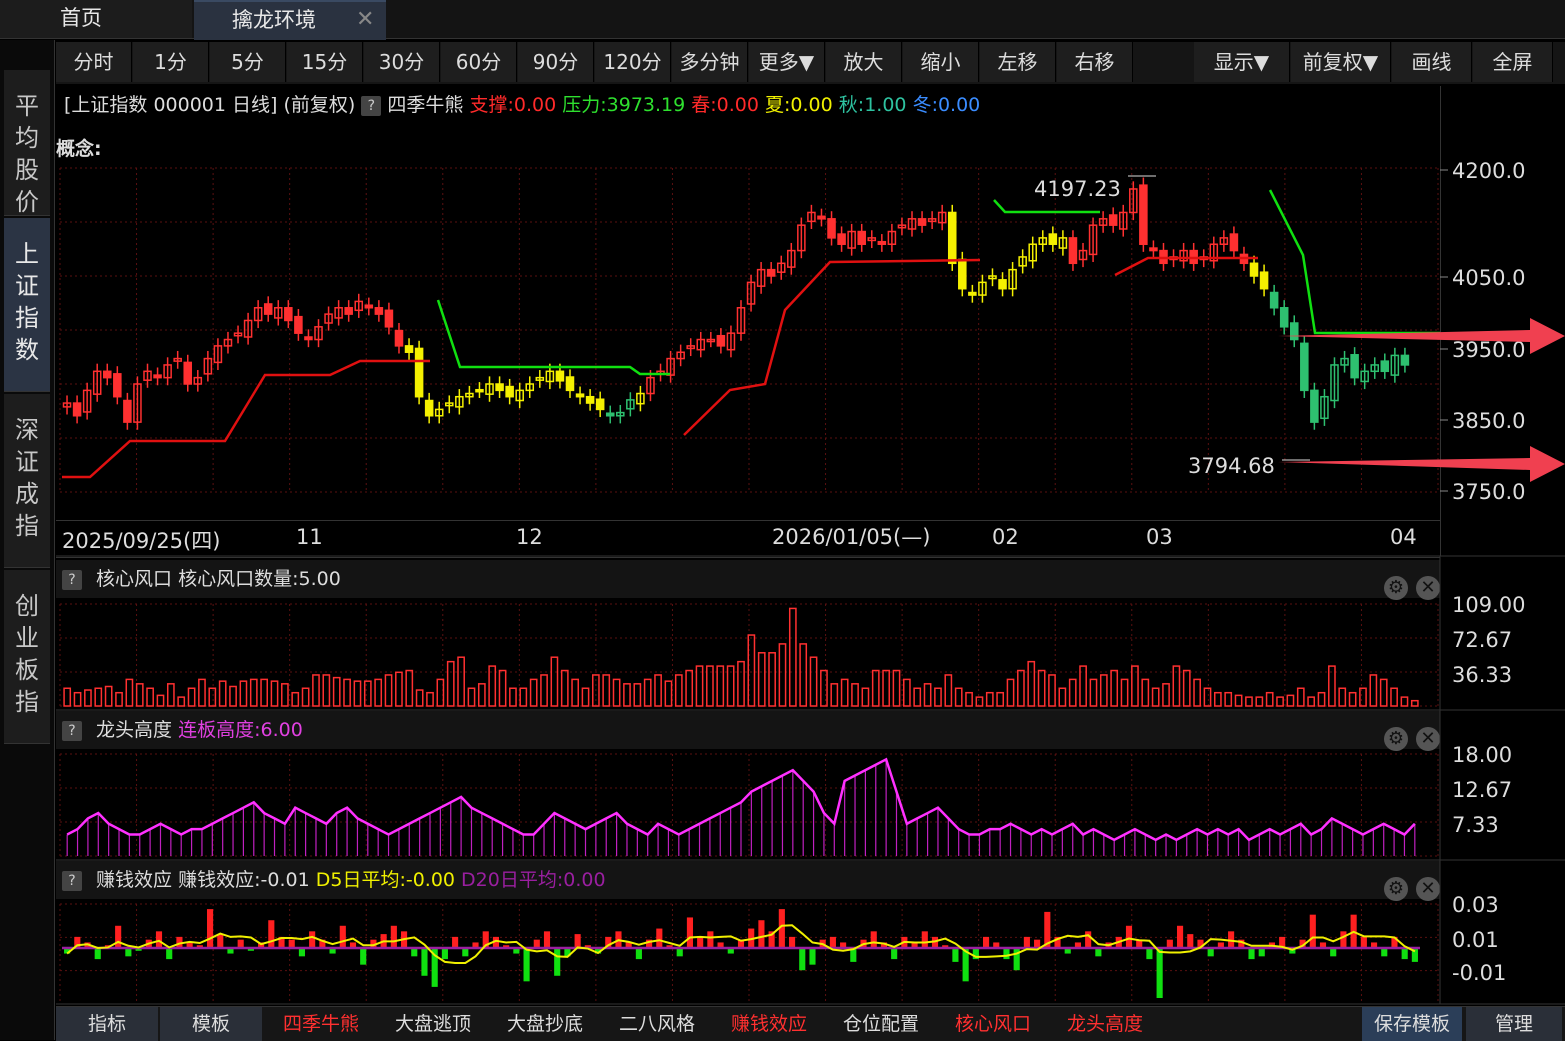 The width and height of the screenshot is (1565, 1041). What do you see at coordinates (1479, 973) in the screenshot?
I see `panel-axis-label: -0.01` at bounding box center [1479, 973].